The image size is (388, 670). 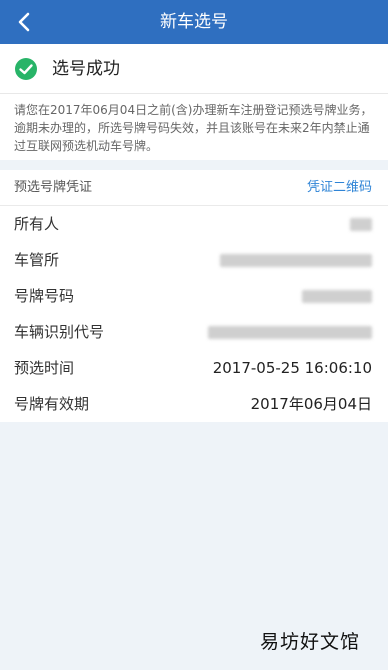 What do you see at coordinates (194, 165) in the screenshot?
I see `section-gap` at bounding box center [194, 165].